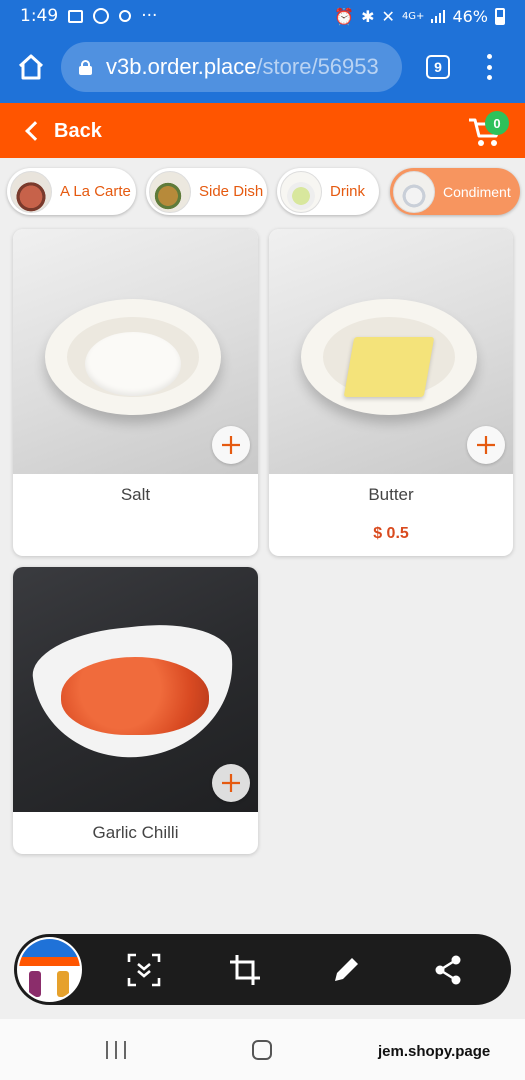 The image size is (525, 1080). Describe the element at coordinates (348, 191) in the screenshot. I see `category-label: Drink` at that location.